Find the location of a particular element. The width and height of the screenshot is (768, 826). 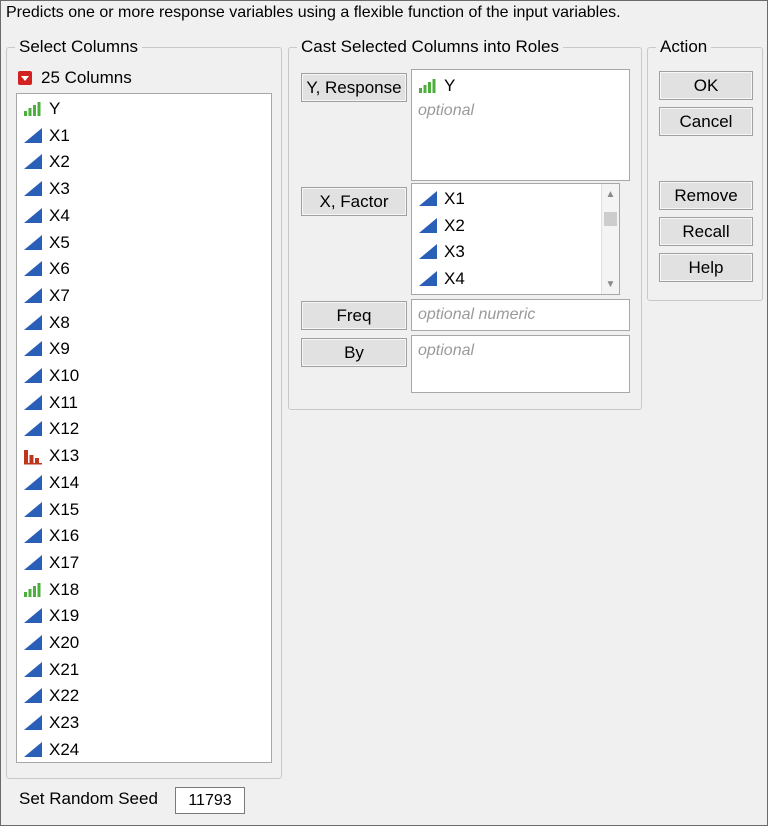

column-item-label: X2 is located at coordinates (59, 162).